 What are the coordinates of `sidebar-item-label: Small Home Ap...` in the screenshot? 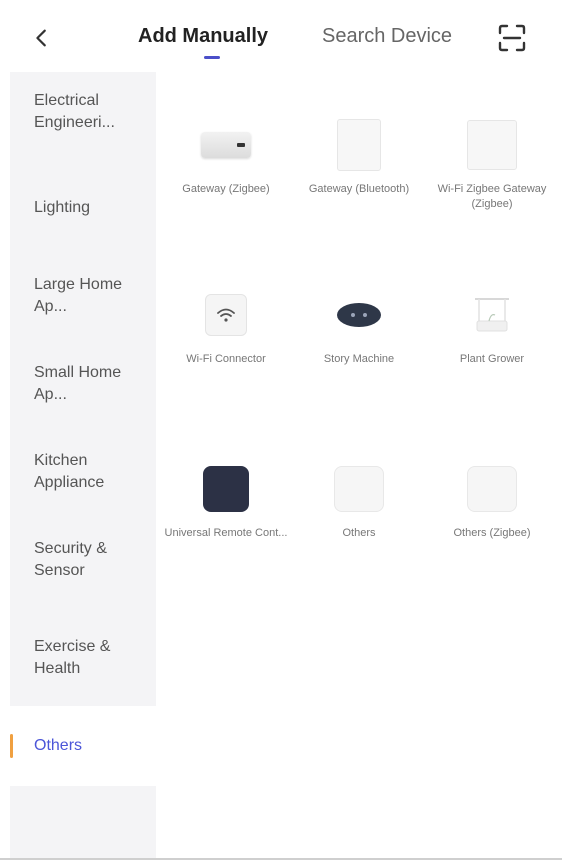 It's located at (78, 383).